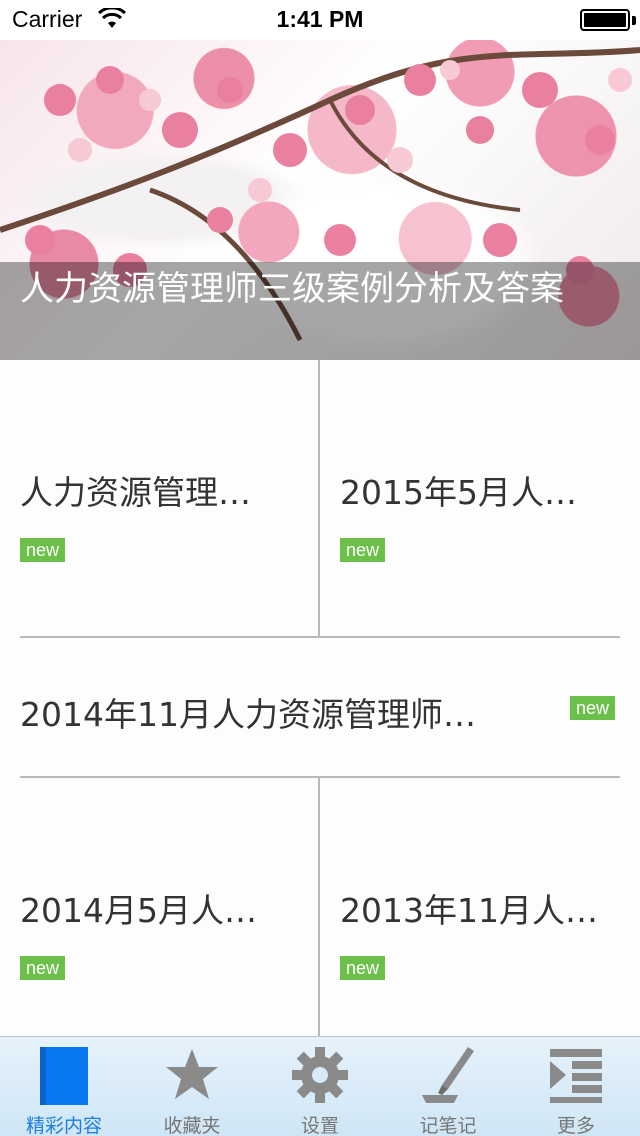  I want to click on tab-favorites: 收藏夹, so click(192, 1086).